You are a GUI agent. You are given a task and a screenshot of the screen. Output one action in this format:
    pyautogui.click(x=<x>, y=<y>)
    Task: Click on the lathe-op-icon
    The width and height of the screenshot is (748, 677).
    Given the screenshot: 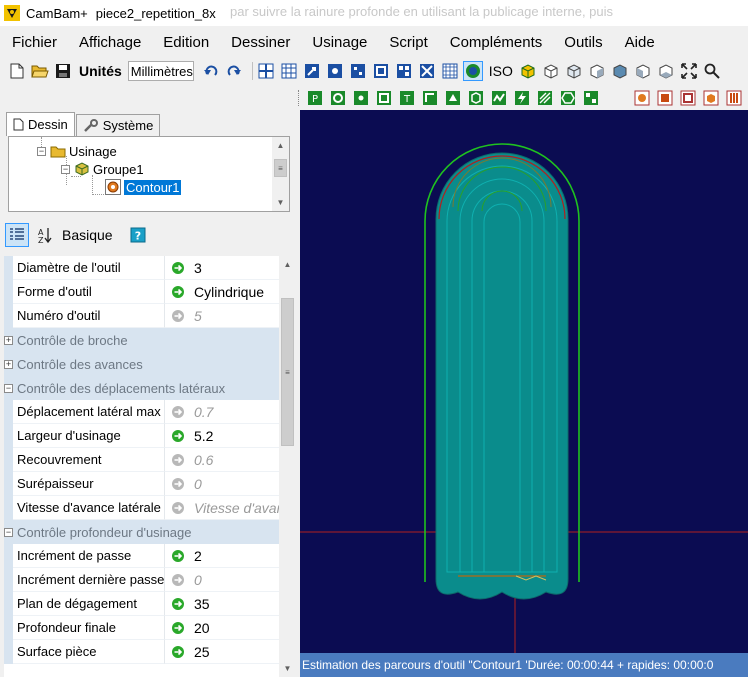 What is the action you would take?
    pyautogui.click(x=430, y=98)
    